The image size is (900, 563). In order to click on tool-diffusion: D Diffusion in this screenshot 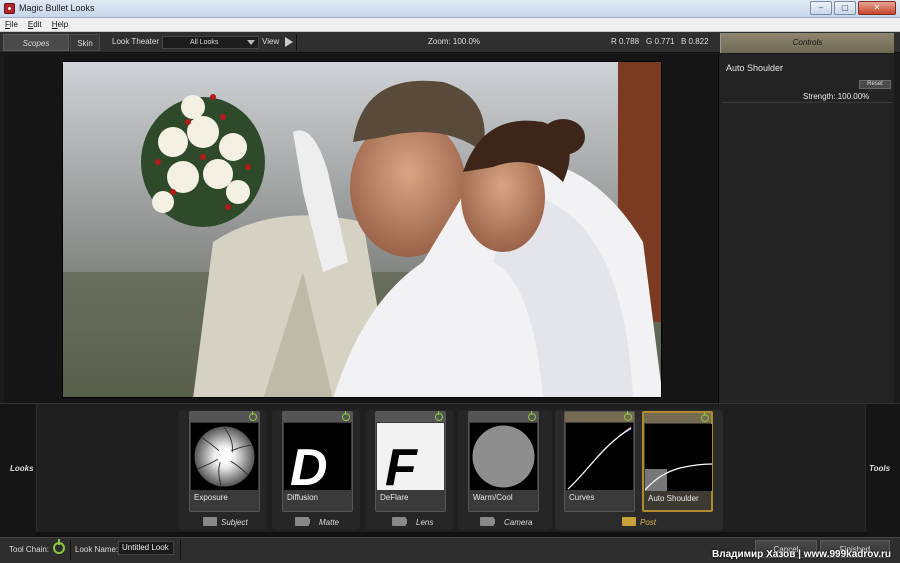, I will do `click(317, 461)`.